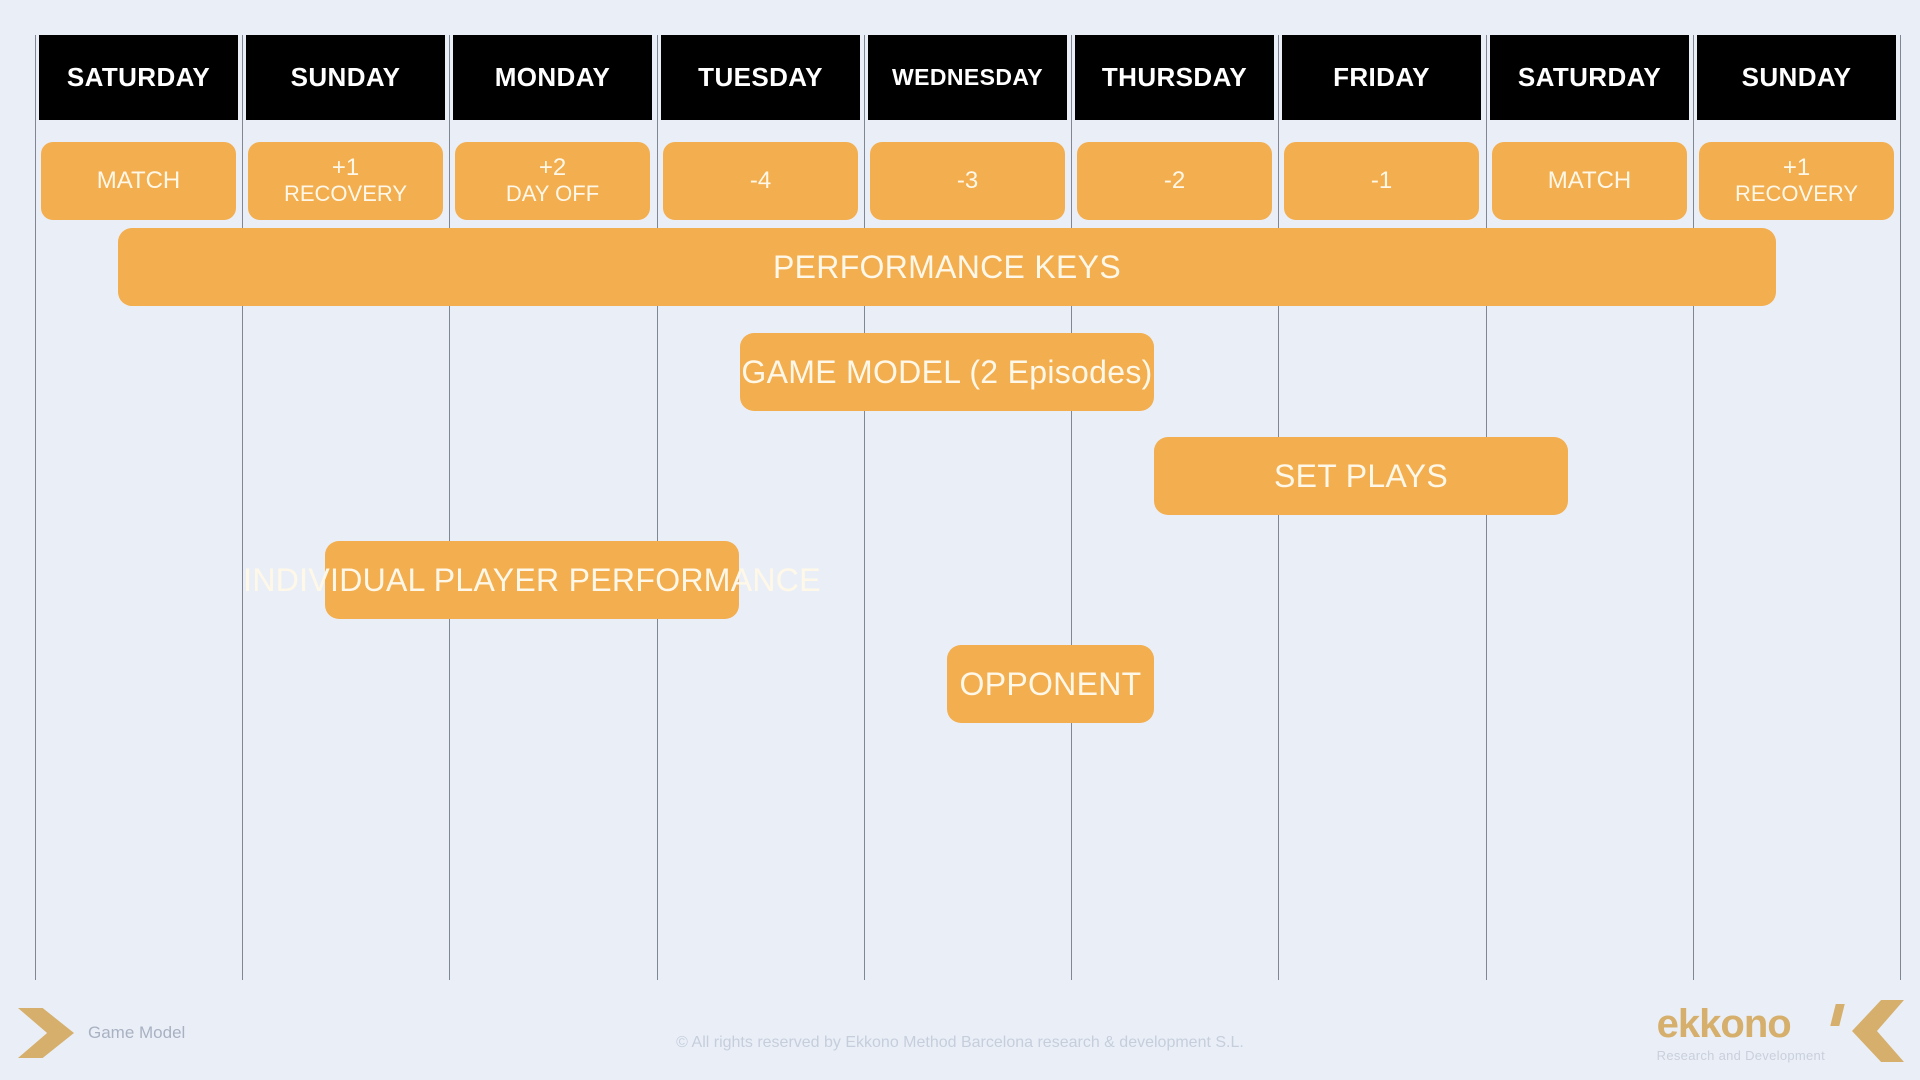 The height and width of the screenshot is (1080, 1920). What do you see at coordinates (552, 168) in the screenshot?
I see `day-pill-line1: +2` at bounding box center [552, 168].